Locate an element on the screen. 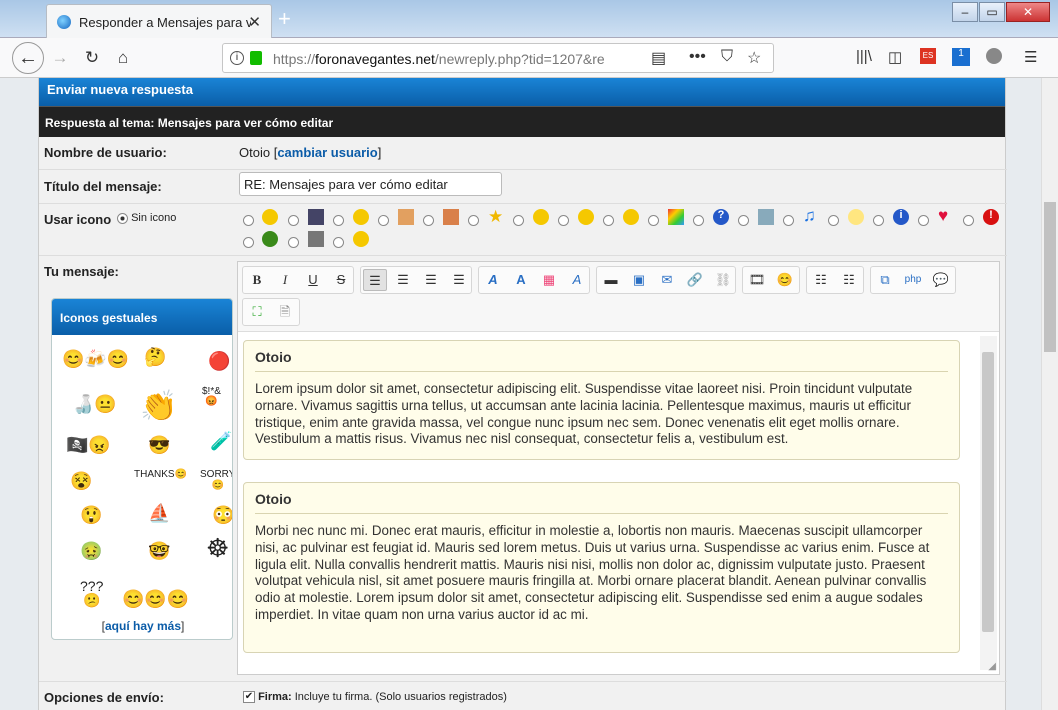  swearing-icon: $!*& 😡 is located at coordinates (211, 397).